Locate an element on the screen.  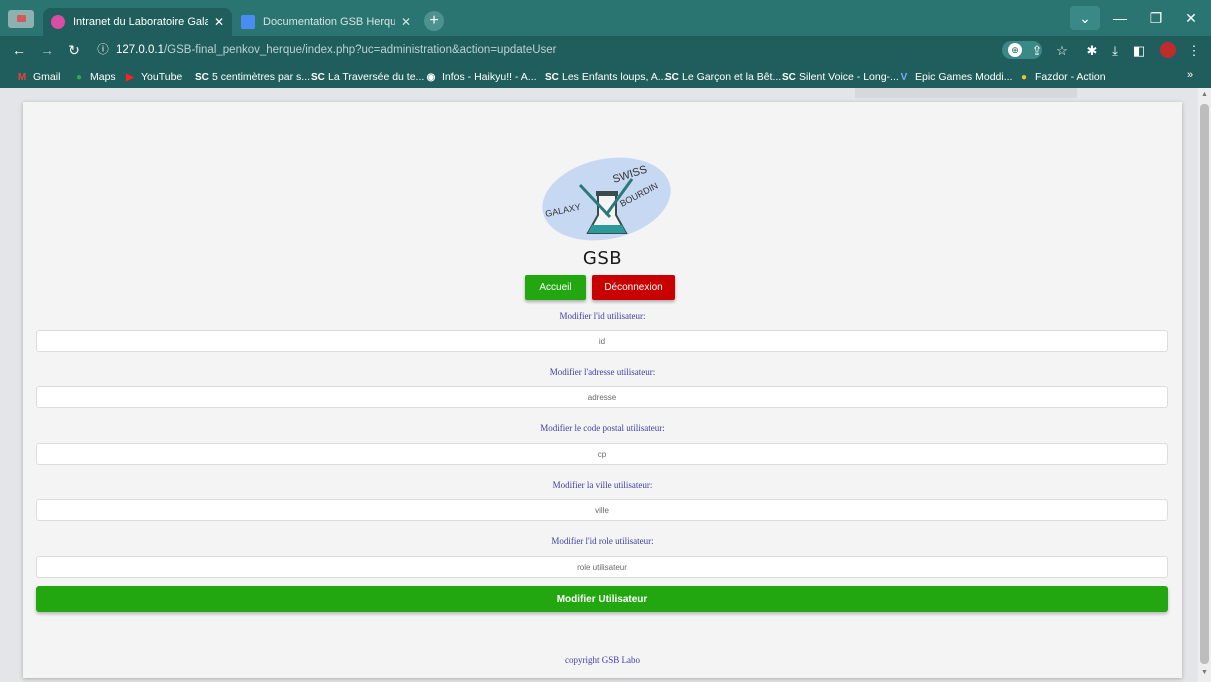
bookmark-maps: ● Maps is located at coordinates (94, 77).